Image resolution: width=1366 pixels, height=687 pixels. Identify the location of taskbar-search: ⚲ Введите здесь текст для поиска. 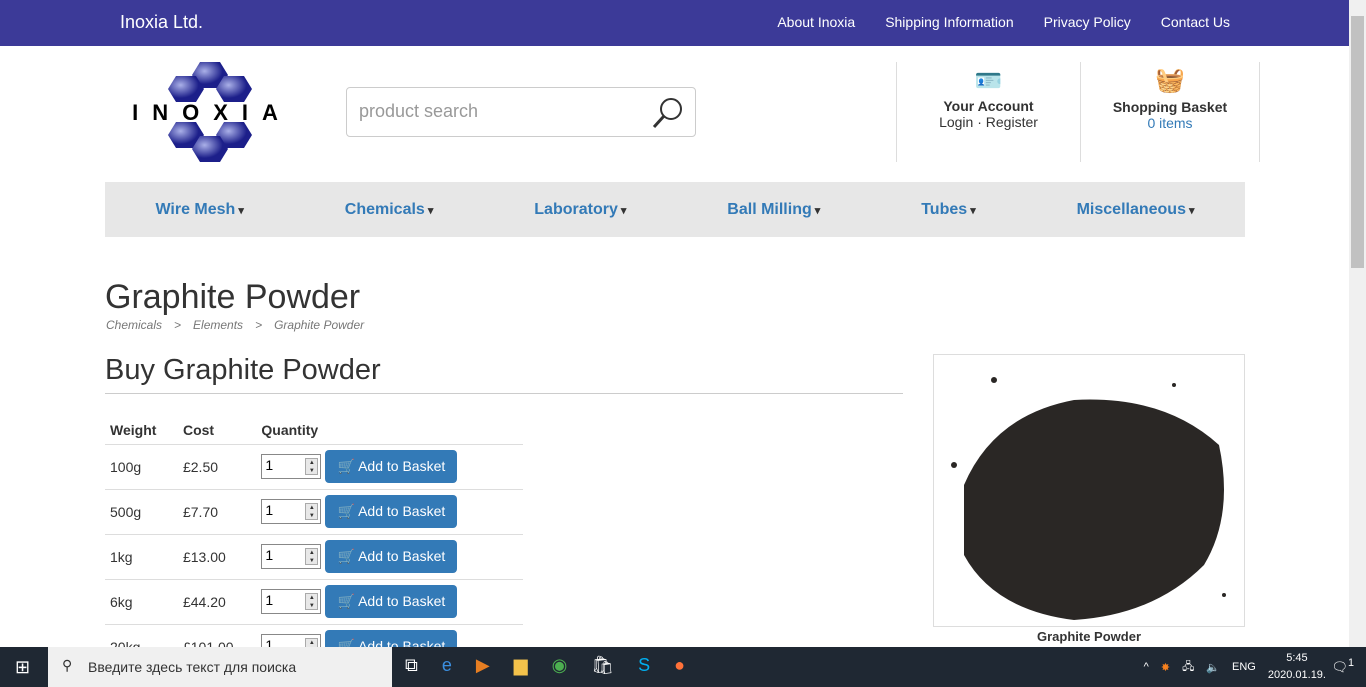
(220, 667).